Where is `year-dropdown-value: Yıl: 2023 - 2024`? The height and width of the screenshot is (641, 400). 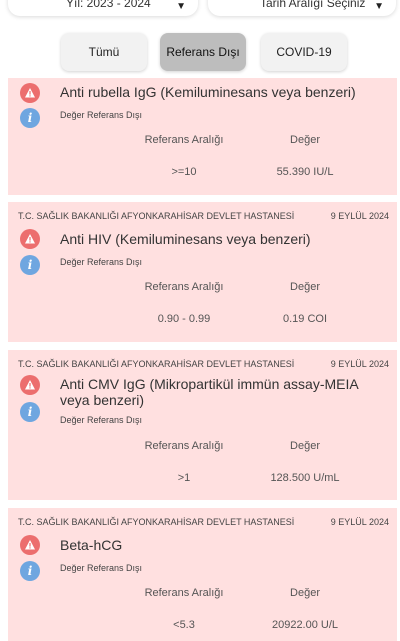 year-dropdown-value: Yıl: 2023 - 2024 is located at coordinates (108, 5).